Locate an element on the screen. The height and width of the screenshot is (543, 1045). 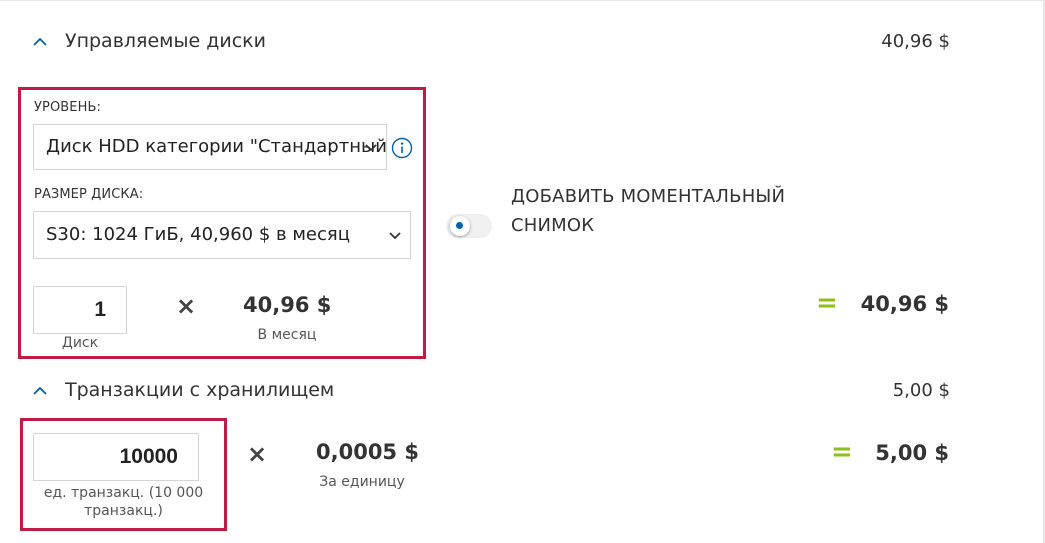
snapshot-toggle-label: ДОБАВИТЬ МОМЕНТАЛЬНЫЙ СНИМОК is located at coordinates (661, 211).